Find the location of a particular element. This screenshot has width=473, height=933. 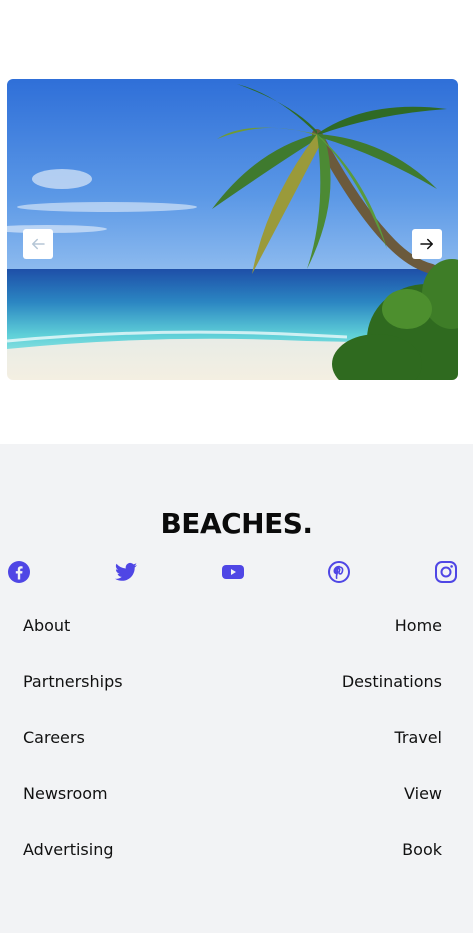

pinterest-icon is located at coordinates (339, 572).